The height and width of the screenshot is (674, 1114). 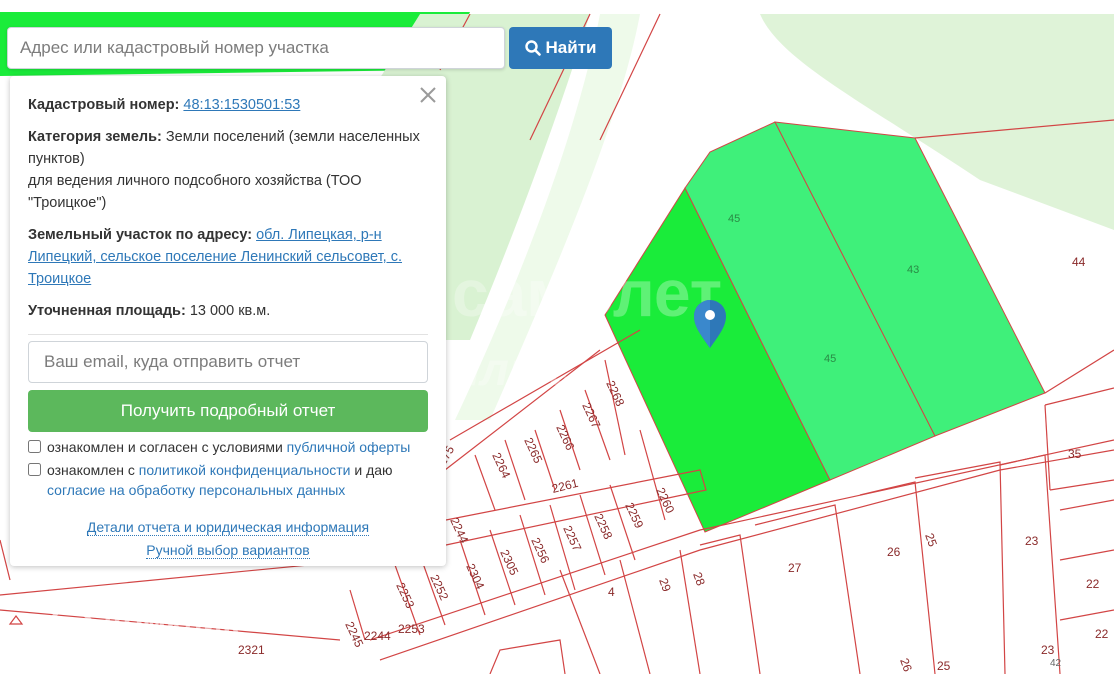 What do you see at coordinates (944, 666) in the screenshot?
I see `map-label: 25` at bounding box center [944, 666].